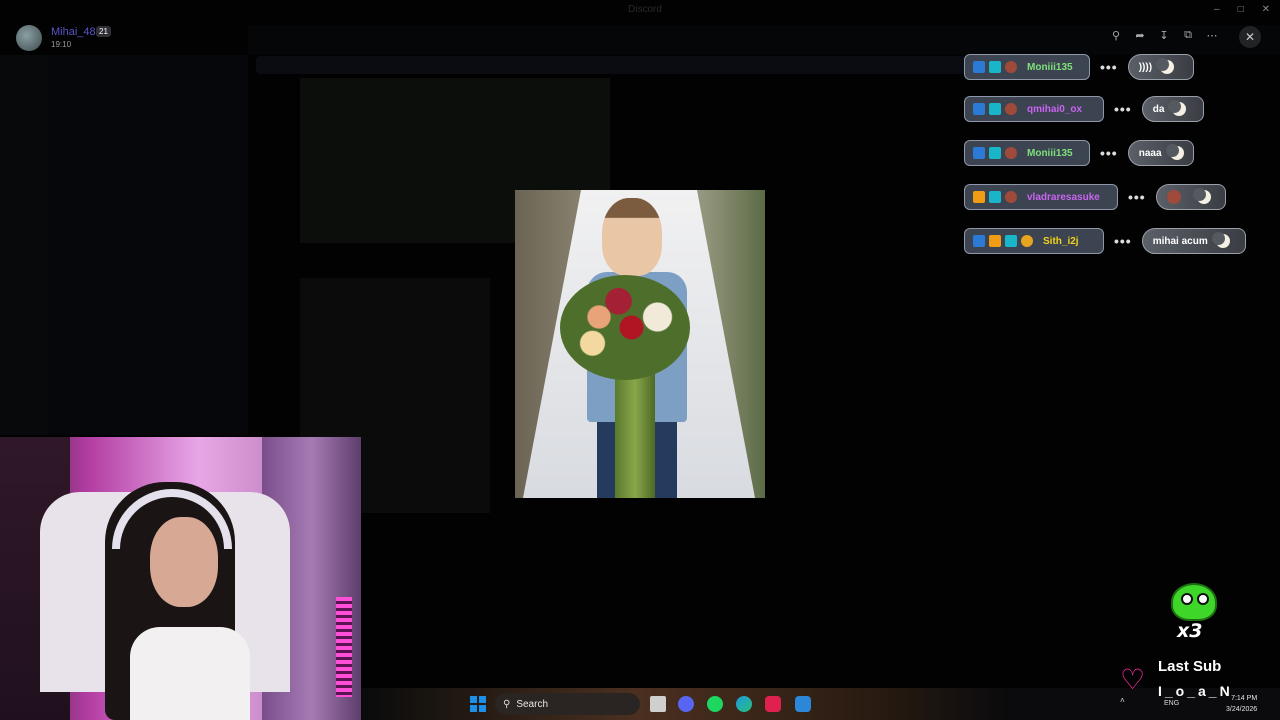 This screenshot has width=1280, height=720. I want to click on discord-icon, so click(686, 704).